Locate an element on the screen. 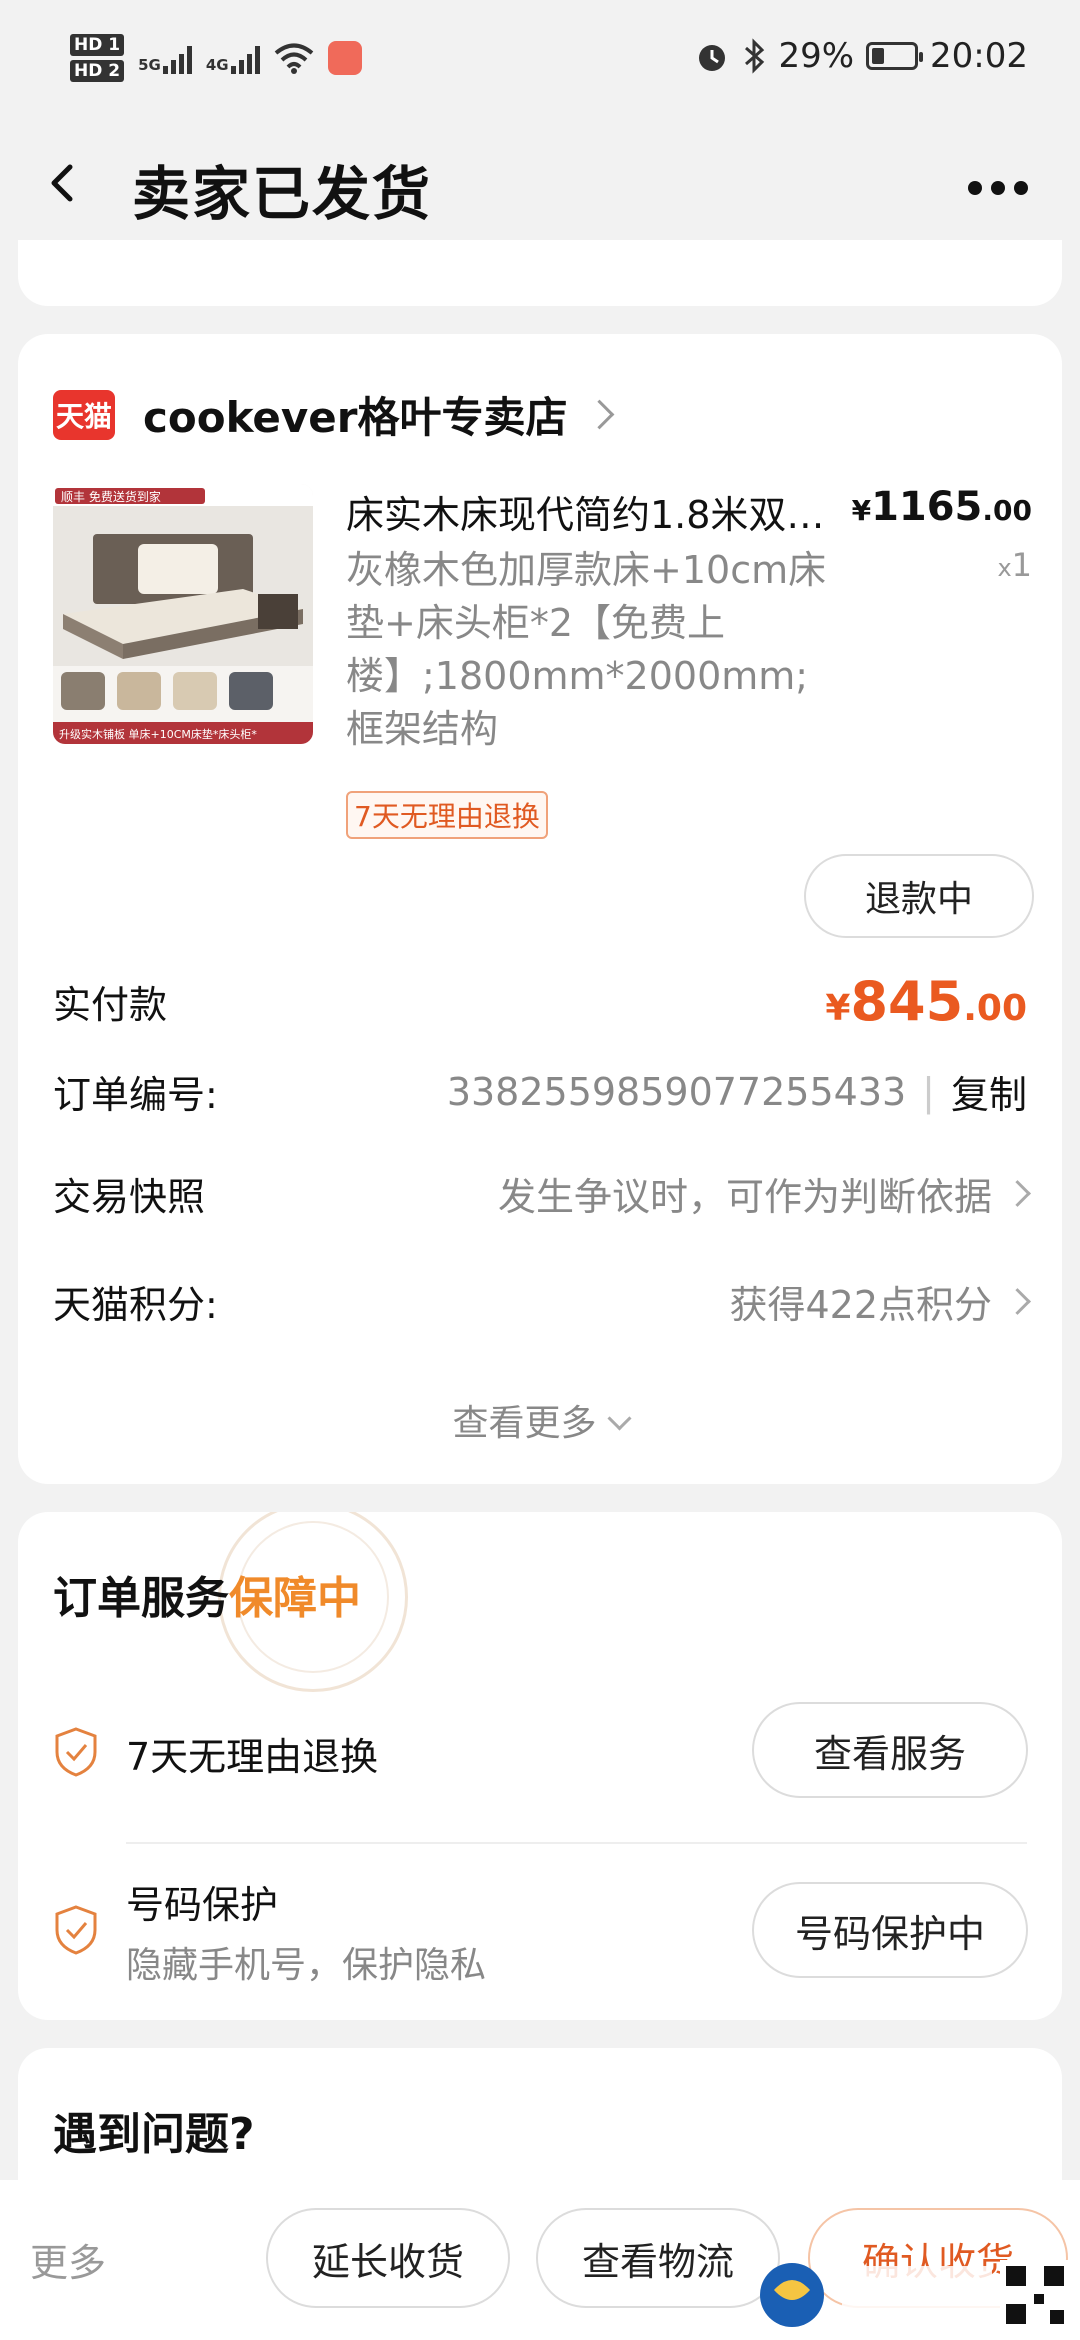 The height and width of the screenshot is (2340, 1080). snapshot-label: 交易快照 is located at coordinates (129, 1197).